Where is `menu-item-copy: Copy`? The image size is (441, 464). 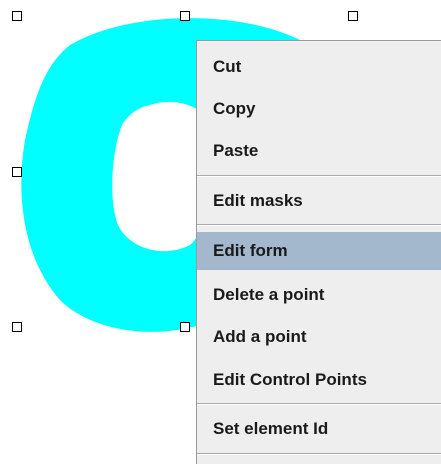
menu-item-copy: Copy is located at coordinates (319, 109).